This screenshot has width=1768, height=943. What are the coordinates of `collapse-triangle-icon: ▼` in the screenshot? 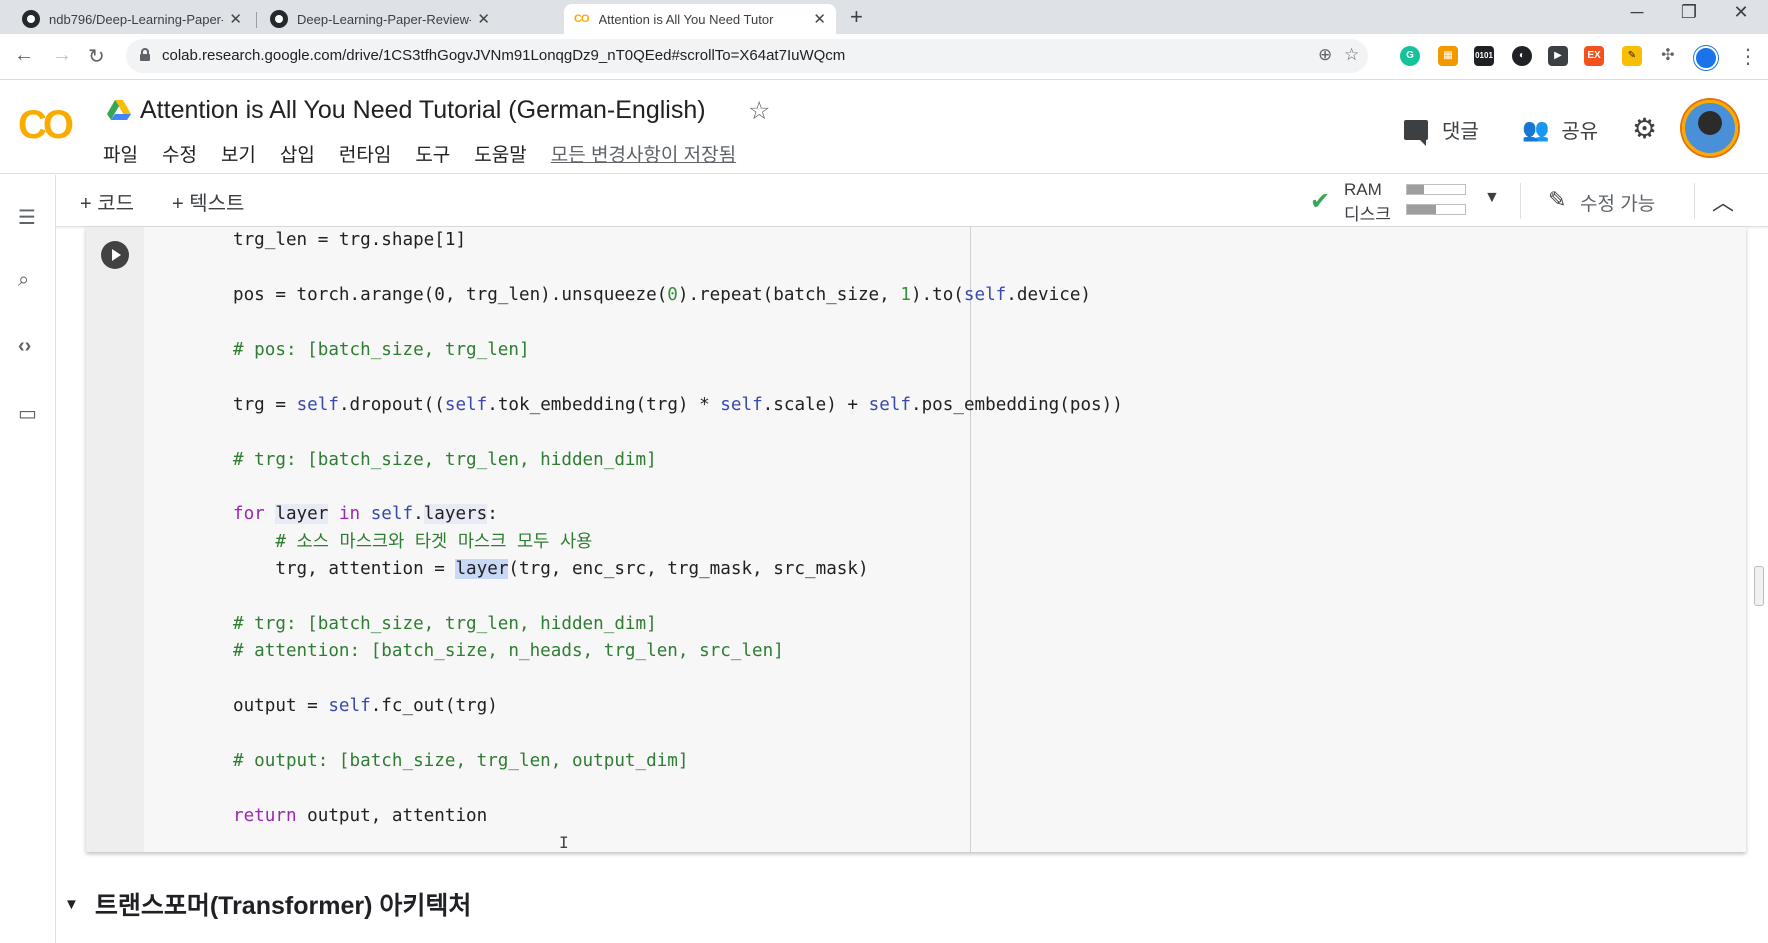 It's located at (71, 904).